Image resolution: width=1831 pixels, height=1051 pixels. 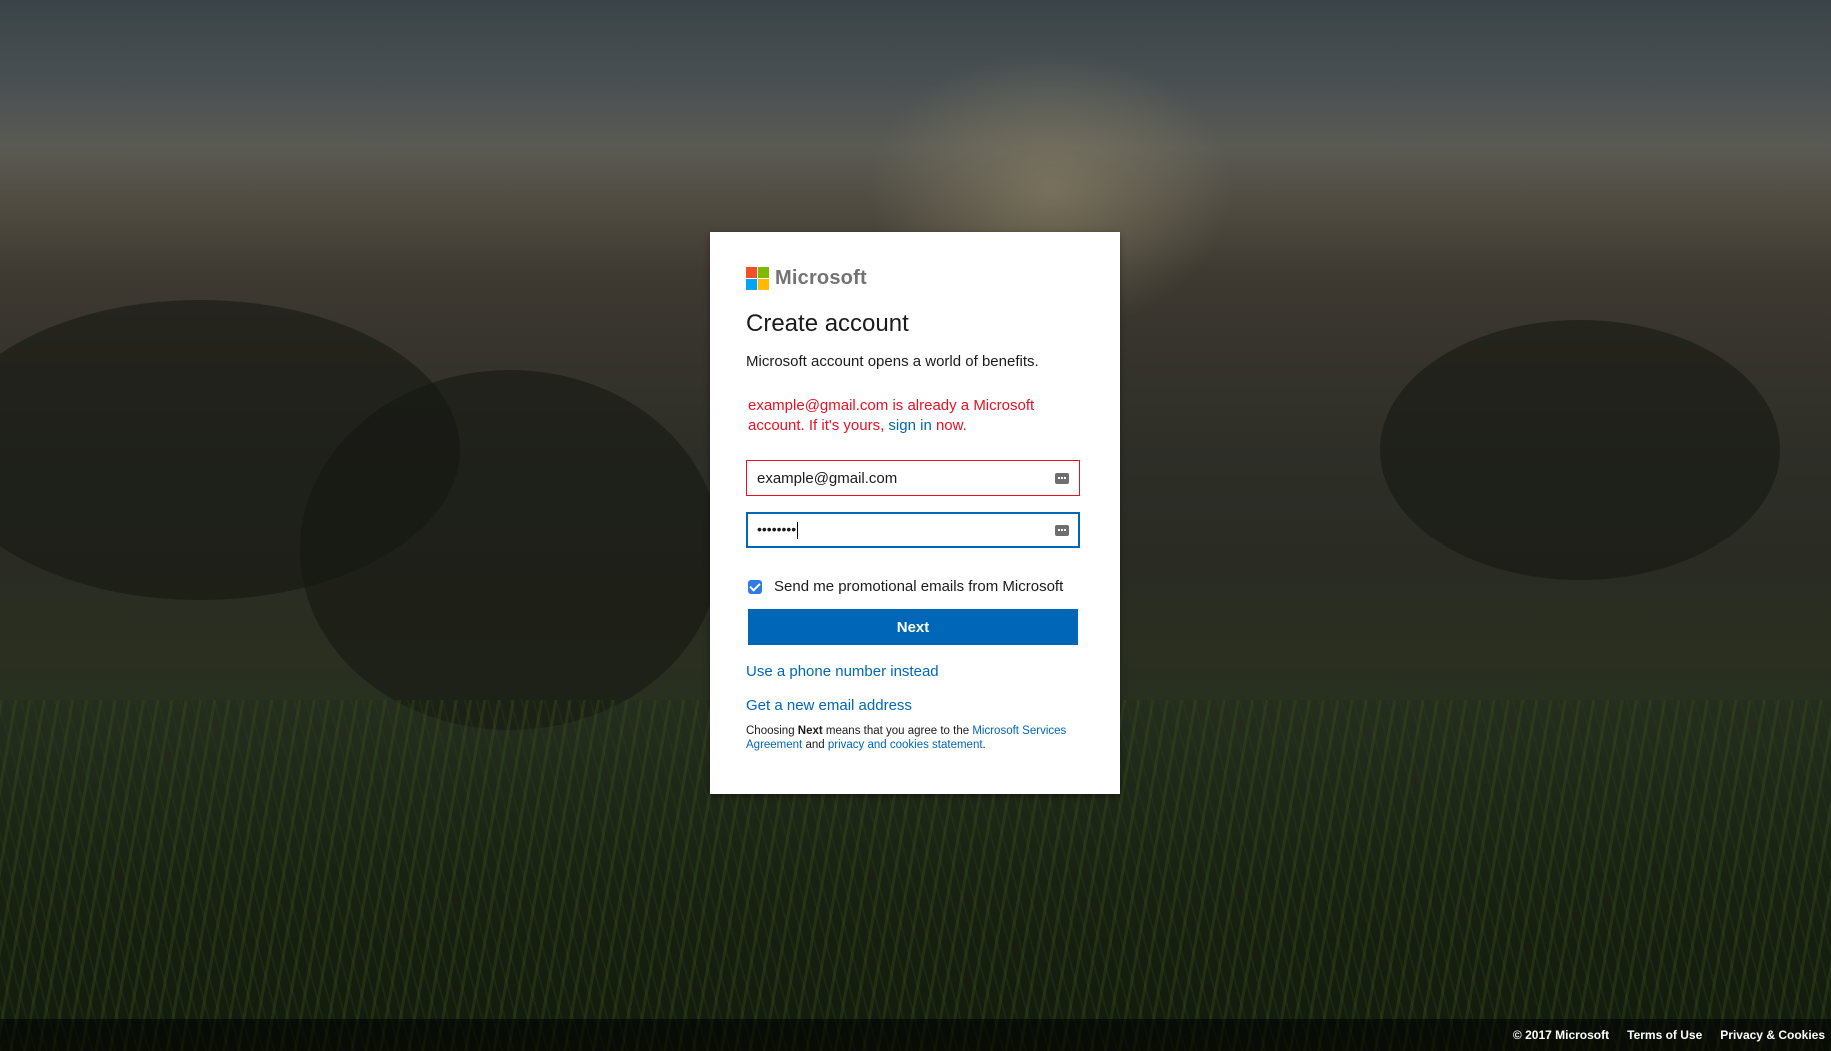 I want to click on legal-suffix: ., so click(x=984, y=745).